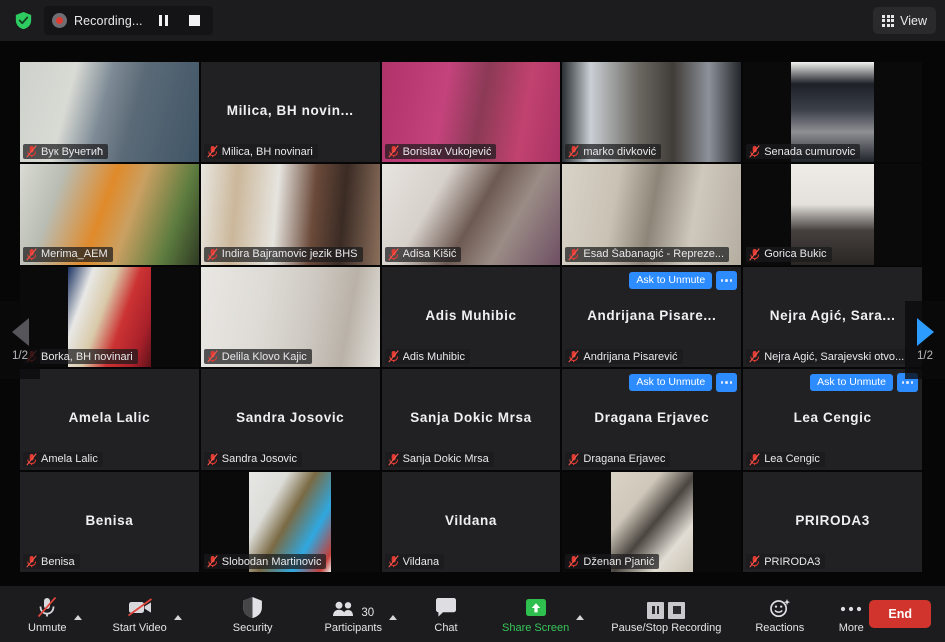 The width and height of the screenshot is (945, 642). I want to click on participant-display-name: Lea Cengic, so click(832, 418).